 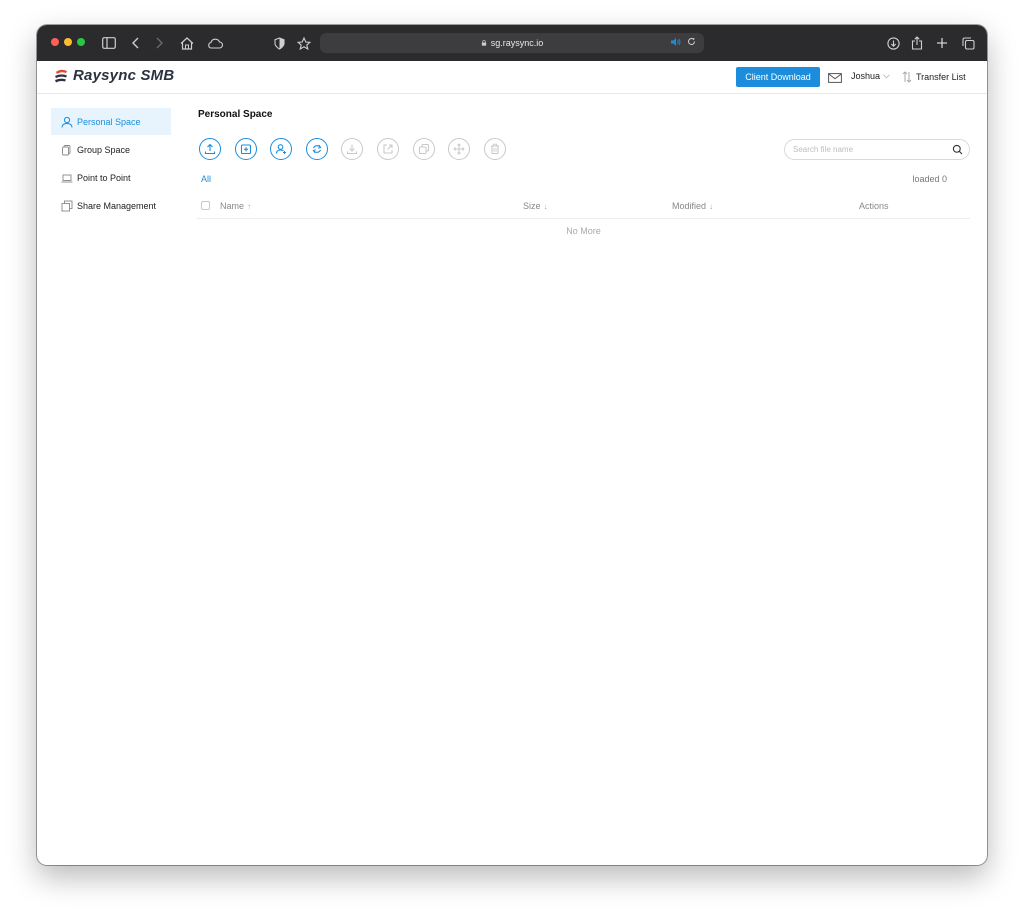 I want to click on bookmark-star-icon, so click(x=304, y=43).